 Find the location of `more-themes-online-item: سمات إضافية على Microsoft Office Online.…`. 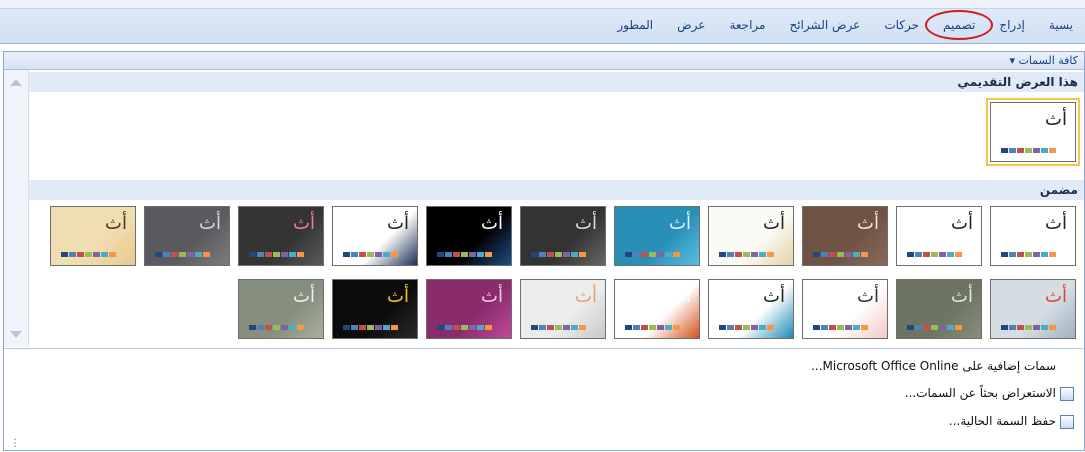

more-themes-online-item: سمات إضافية على Microsoft Office Online.… is located at coordinates (933, 366).